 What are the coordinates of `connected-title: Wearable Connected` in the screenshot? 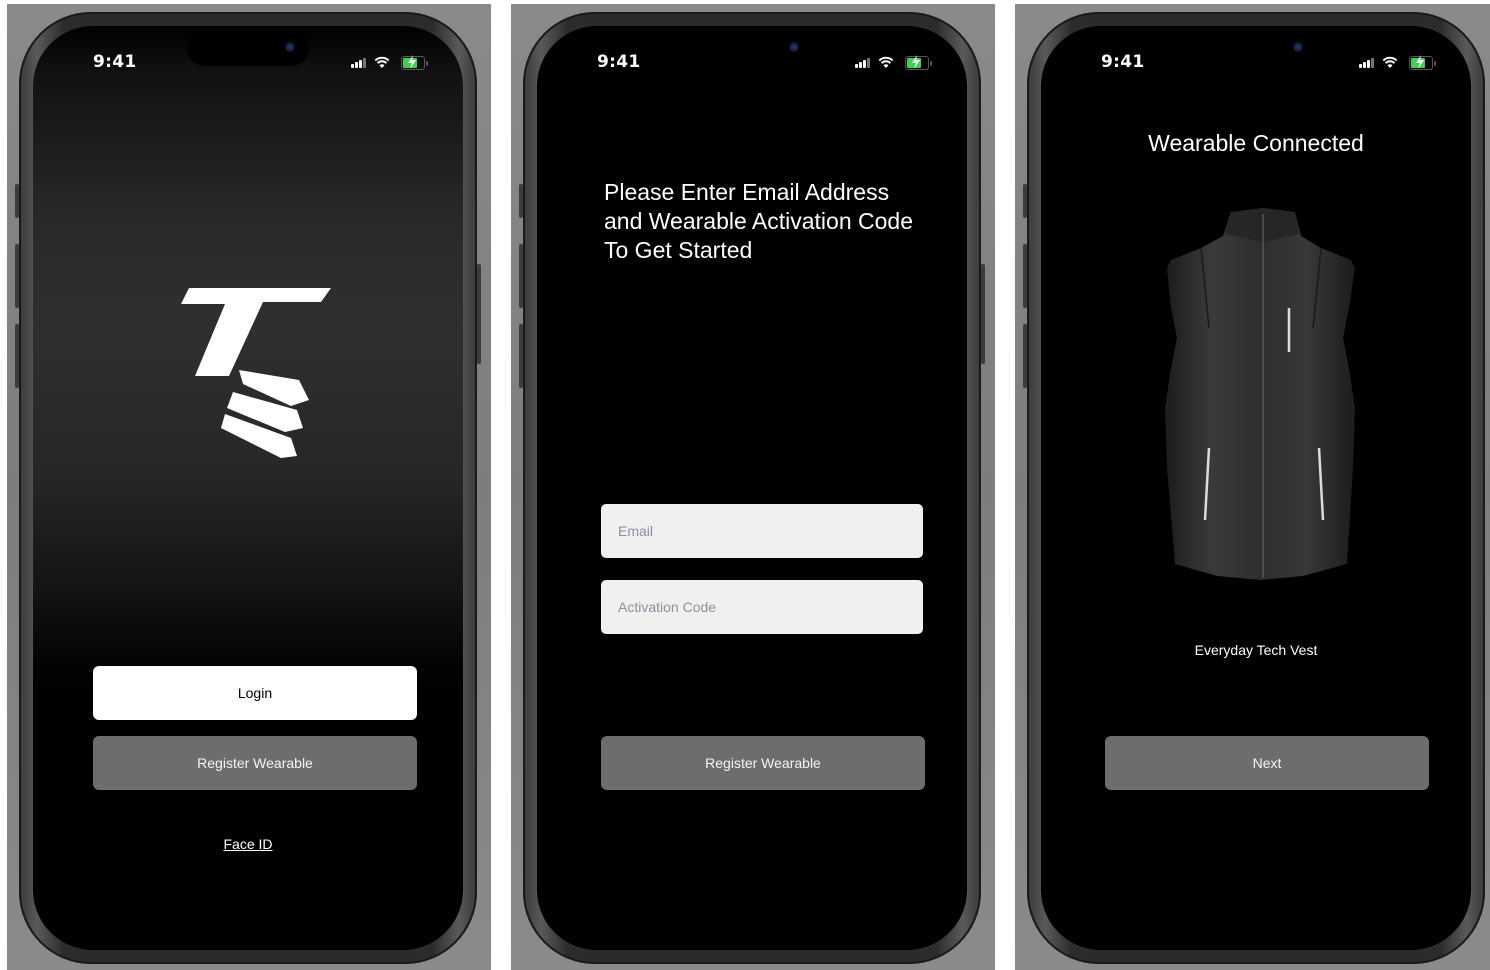 It's located at (1256, 143).